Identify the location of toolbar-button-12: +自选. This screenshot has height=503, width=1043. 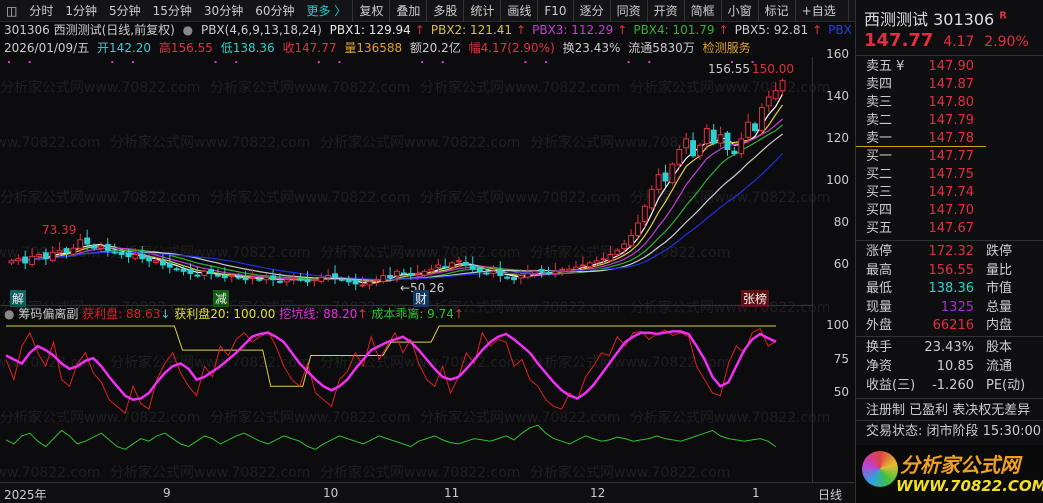
(818, 11).